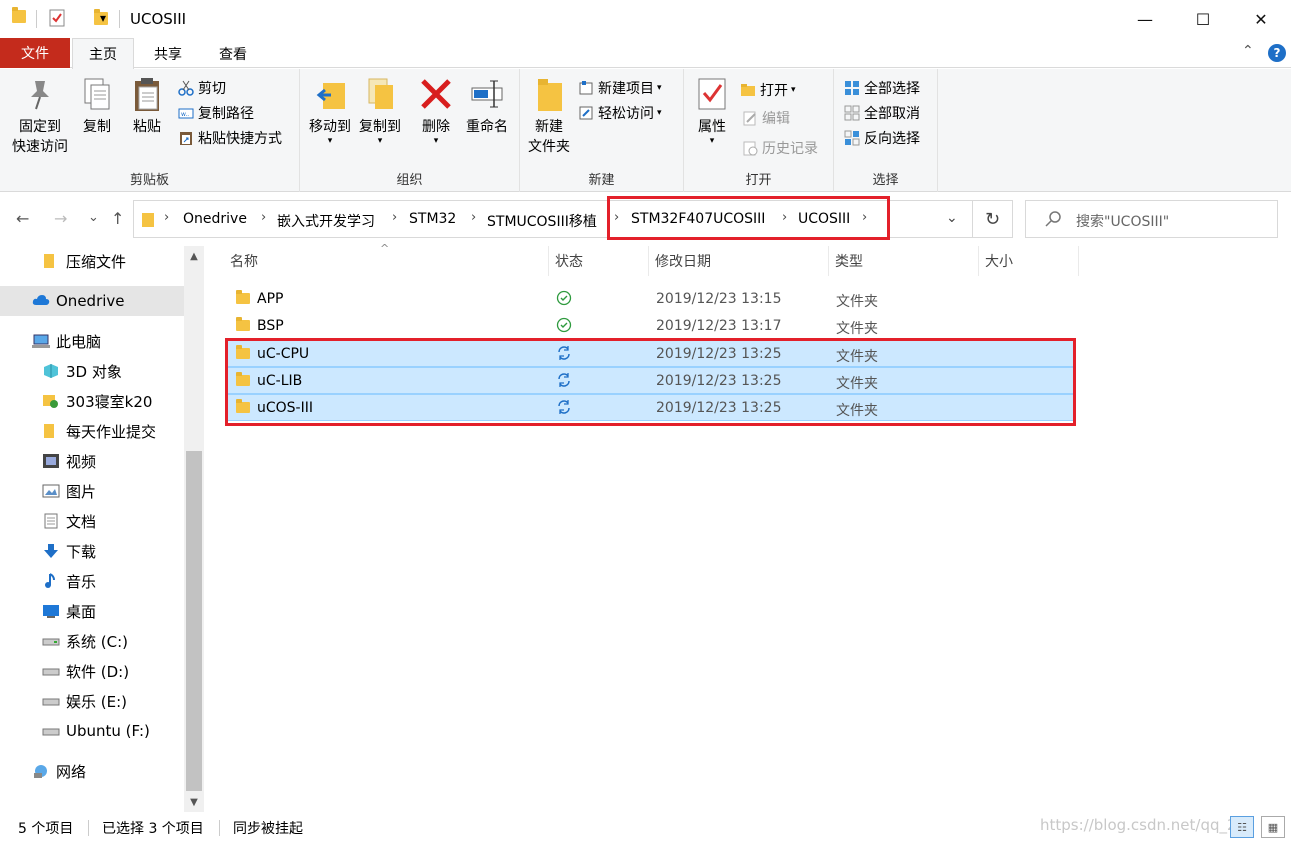 This screenshot has height=842, width=1291. What do you see at coordinates (330, 141) in the screenshot?
I see `move-to-dropdown-icon: ▾` at bounding box center [330, 141].